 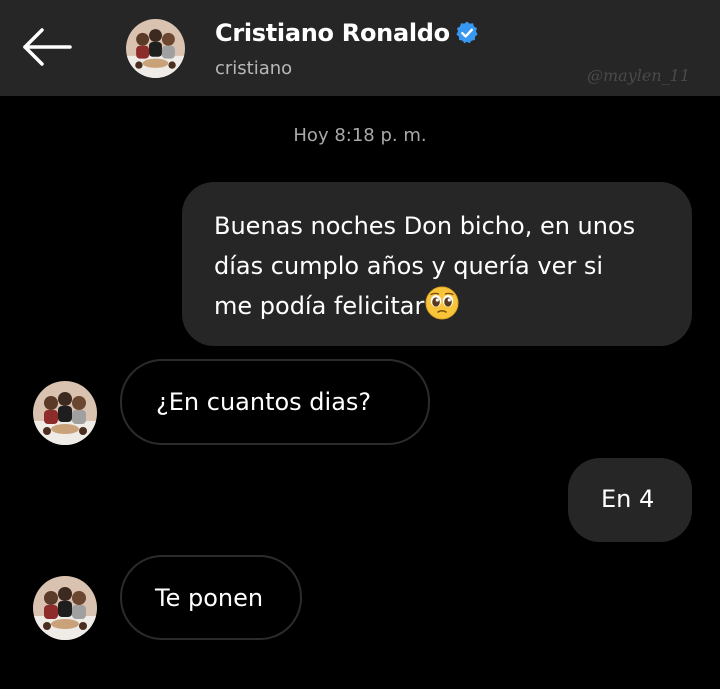 I want to click on message-timestamp: Hoy 8:18 p. m., so click(x=360, y=135).